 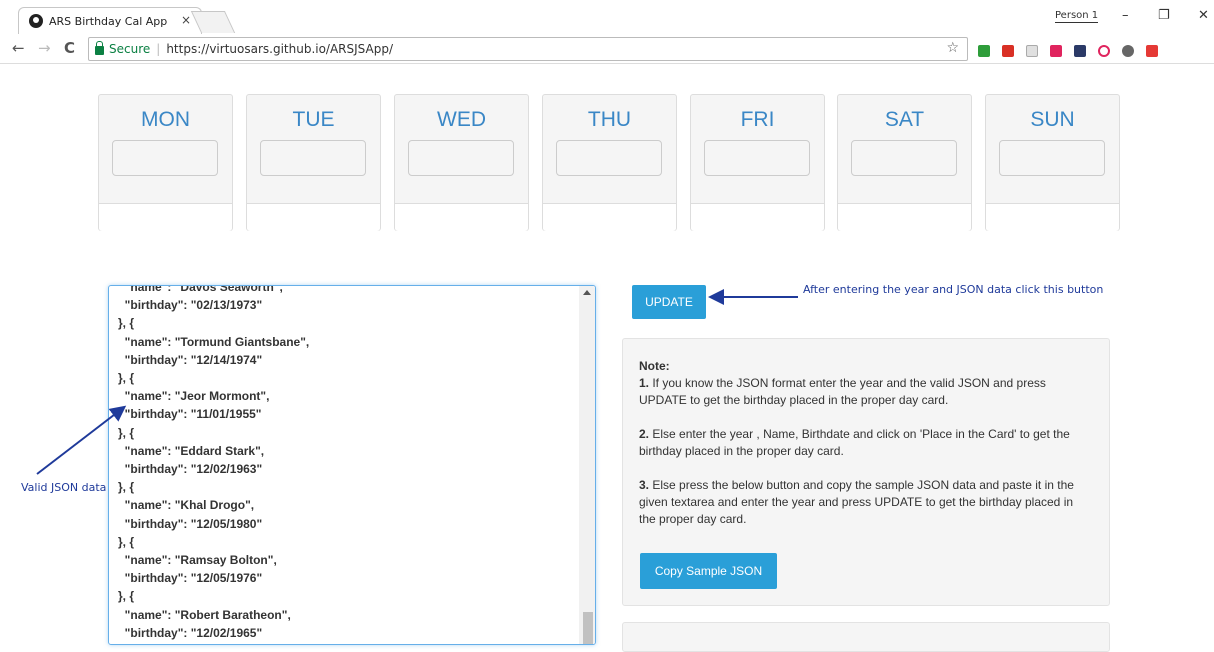 I want to click on entry-panel, so click(x=866, y=637).